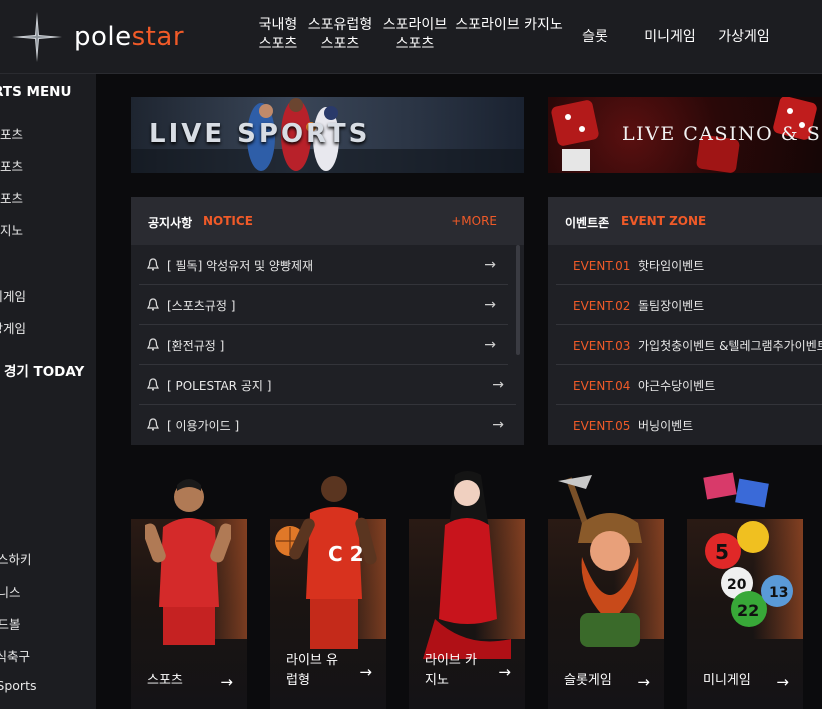 This screenshot has height=709, width=822. Describe the element at coordinates (670, 37) in the screenshot. I see `nav-minigame: 미니게임` at that location.